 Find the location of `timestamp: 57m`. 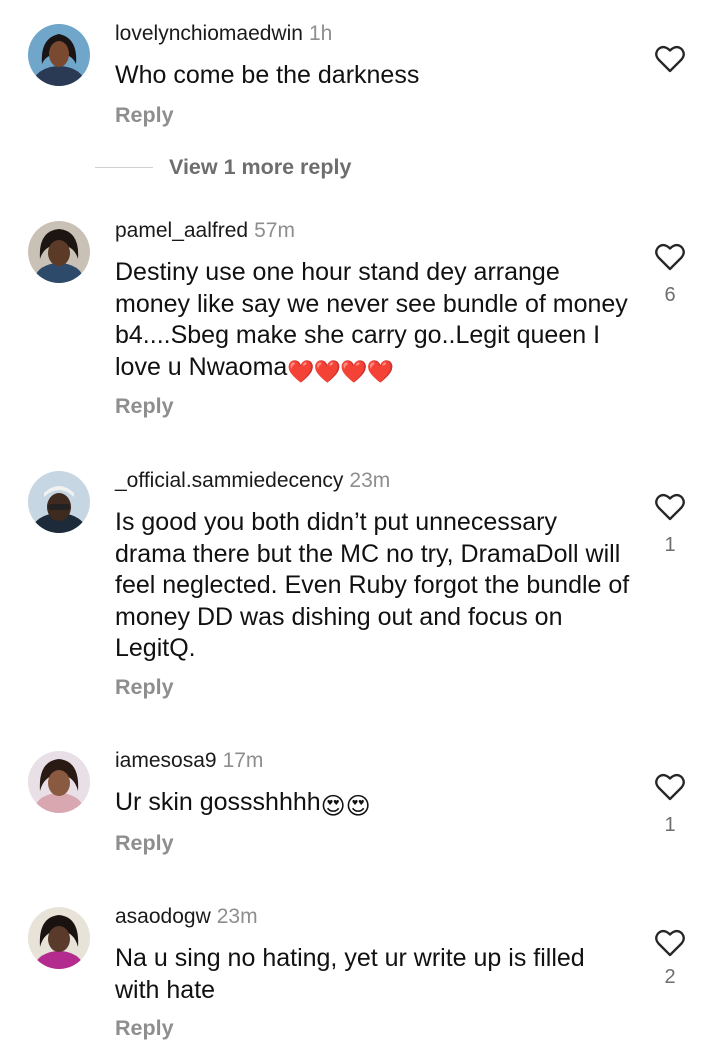

timestamp: 57m is located at coordinates (274, 230).